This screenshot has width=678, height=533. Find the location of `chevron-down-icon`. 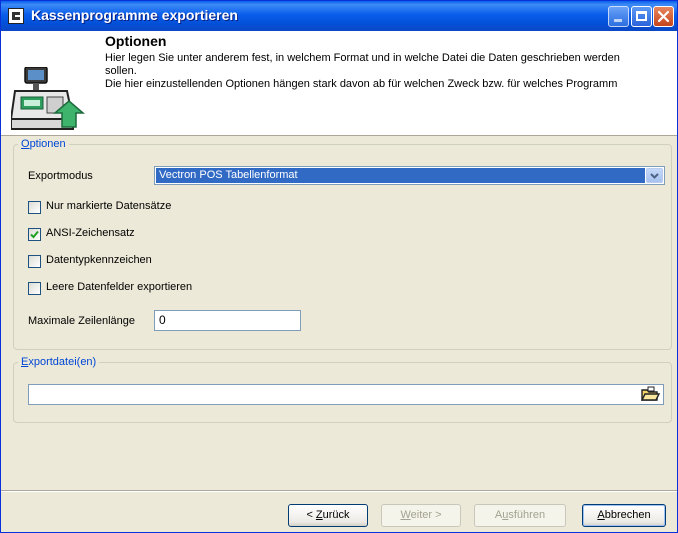

chevron-down-icon is located at coordinates (654, 176).